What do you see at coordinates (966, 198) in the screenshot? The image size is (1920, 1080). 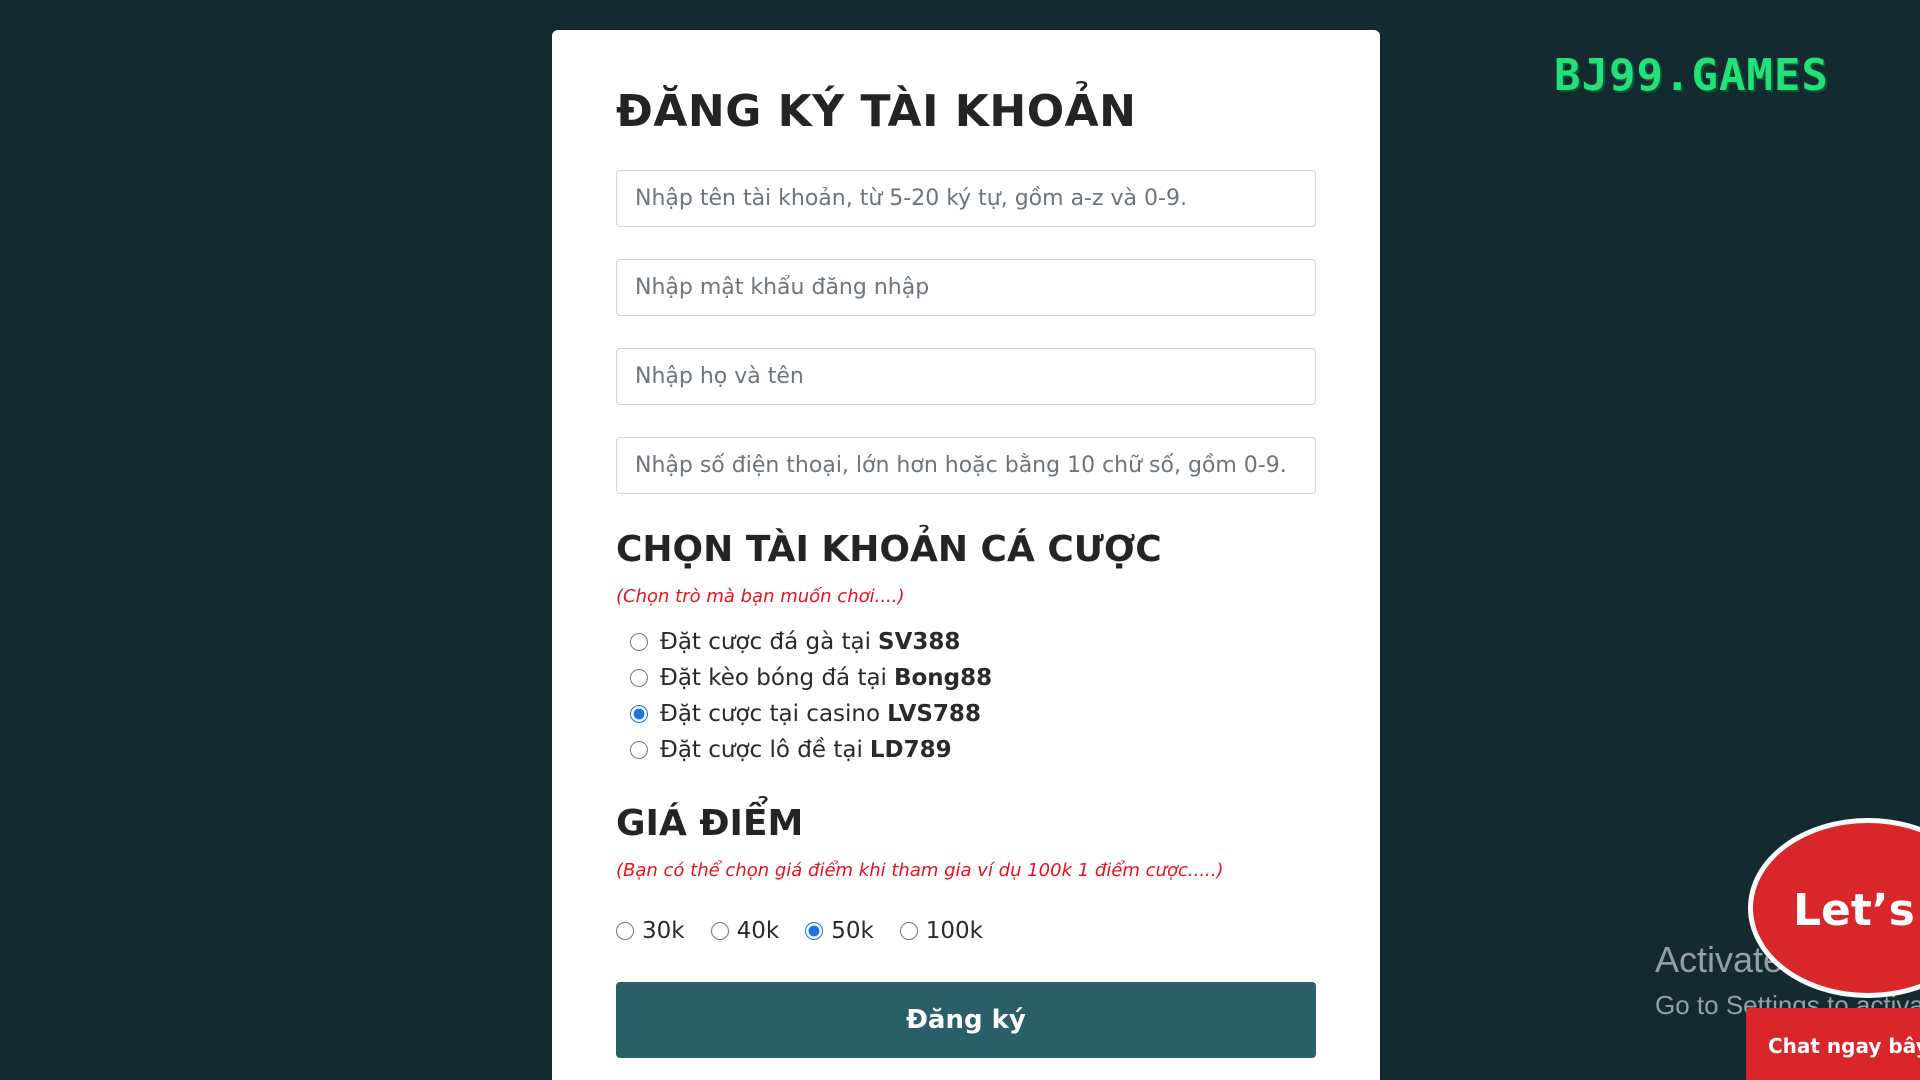 I see `username-input` at bounding box center [966, 198].